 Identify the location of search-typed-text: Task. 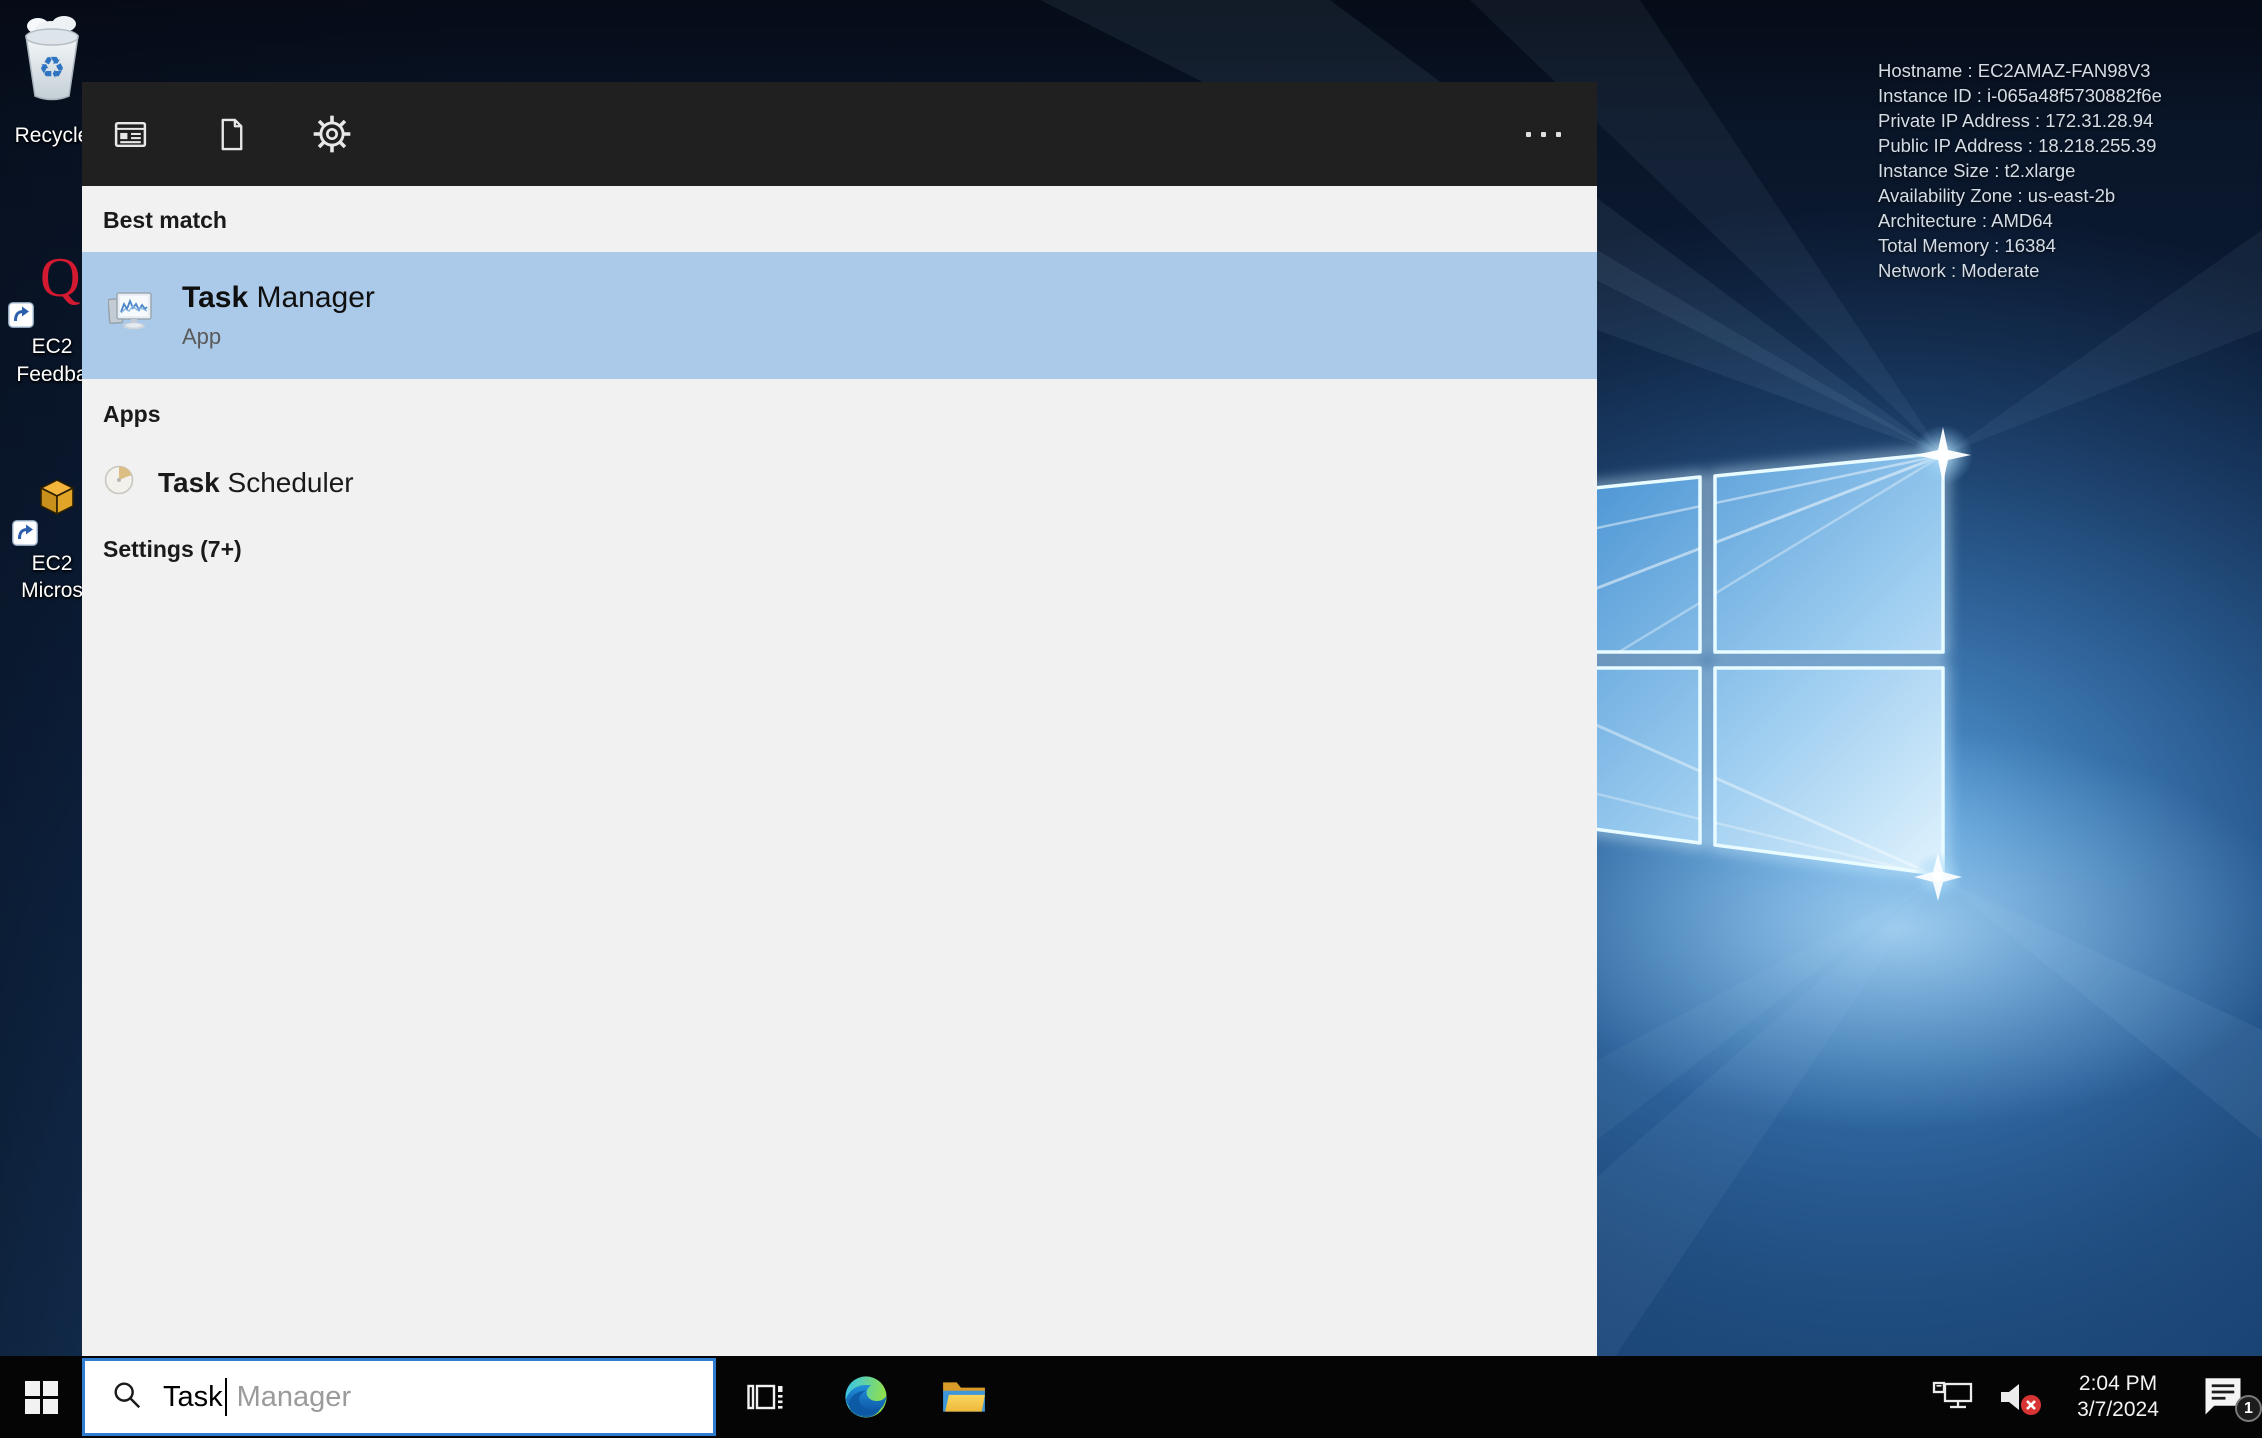
(193, 1396).